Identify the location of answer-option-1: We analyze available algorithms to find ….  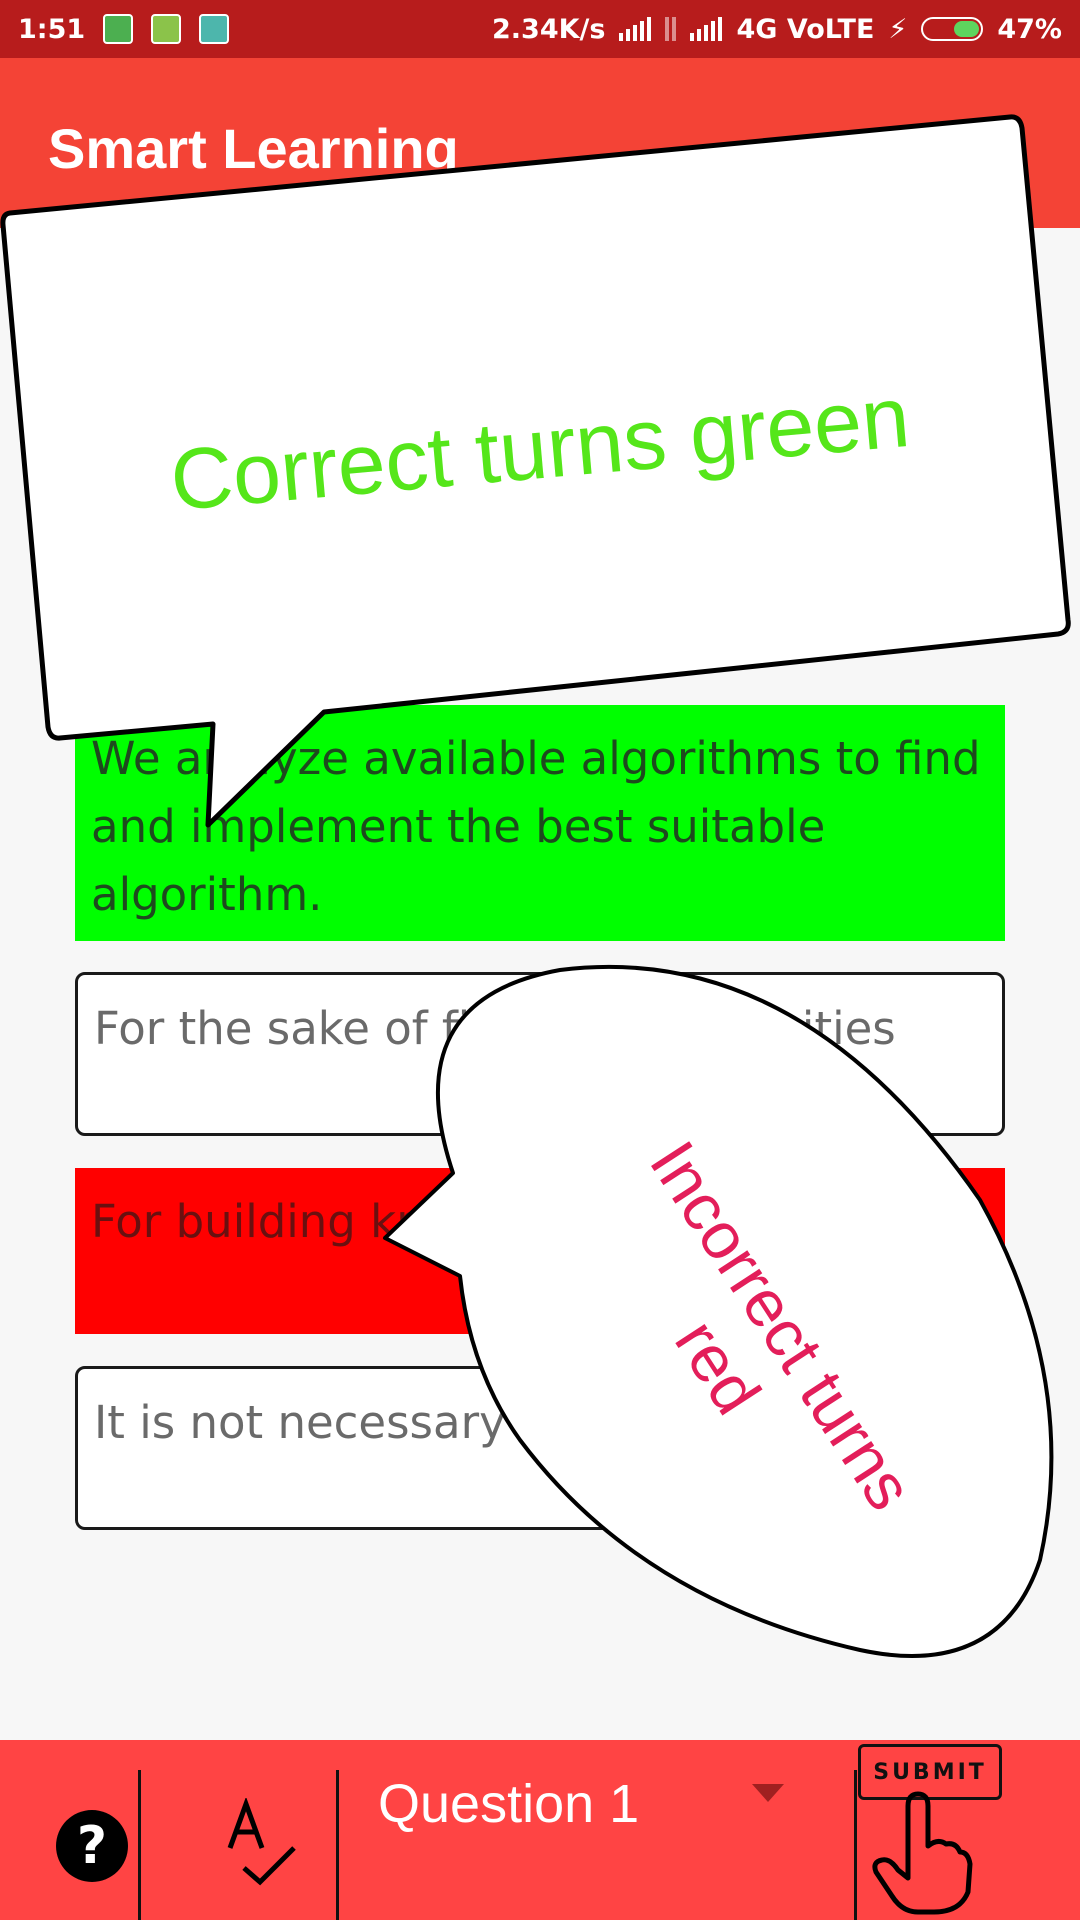
(540, 823).